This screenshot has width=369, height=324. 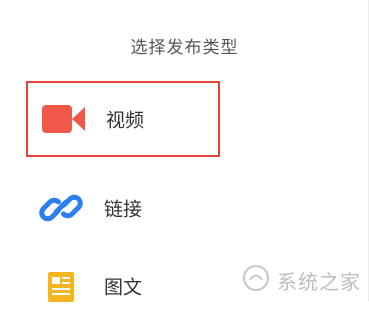 What do you see at coordinates (256, 280) in the screenshot?
I see `watermark-logo-icon` at bounding box center [256, 280].